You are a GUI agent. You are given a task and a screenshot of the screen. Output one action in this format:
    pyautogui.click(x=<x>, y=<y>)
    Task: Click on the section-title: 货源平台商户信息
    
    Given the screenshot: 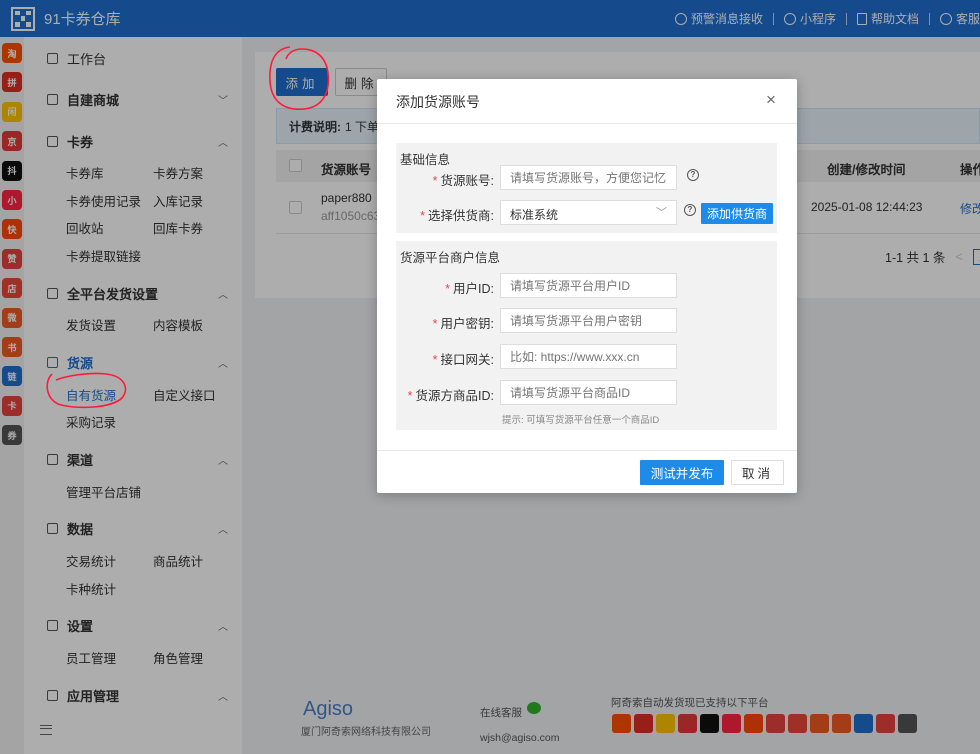 What is the action you would take?
    pyautogui.click(x=450, y=258)
    